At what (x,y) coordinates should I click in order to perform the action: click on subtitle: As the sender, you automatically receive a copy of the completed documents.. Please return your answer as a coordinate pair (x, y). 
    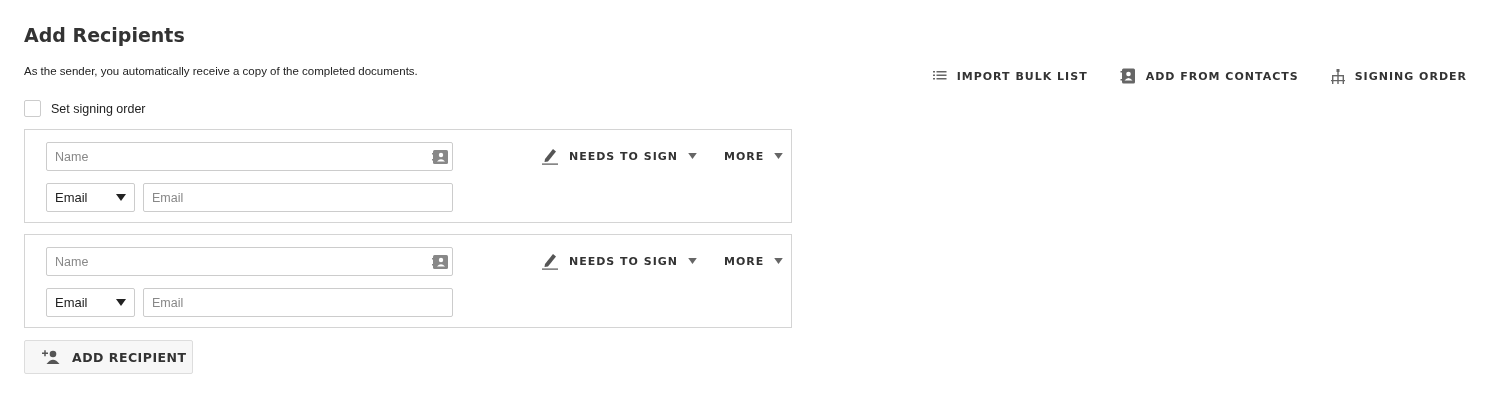
    Looking at the image, I should click on (221, 71).